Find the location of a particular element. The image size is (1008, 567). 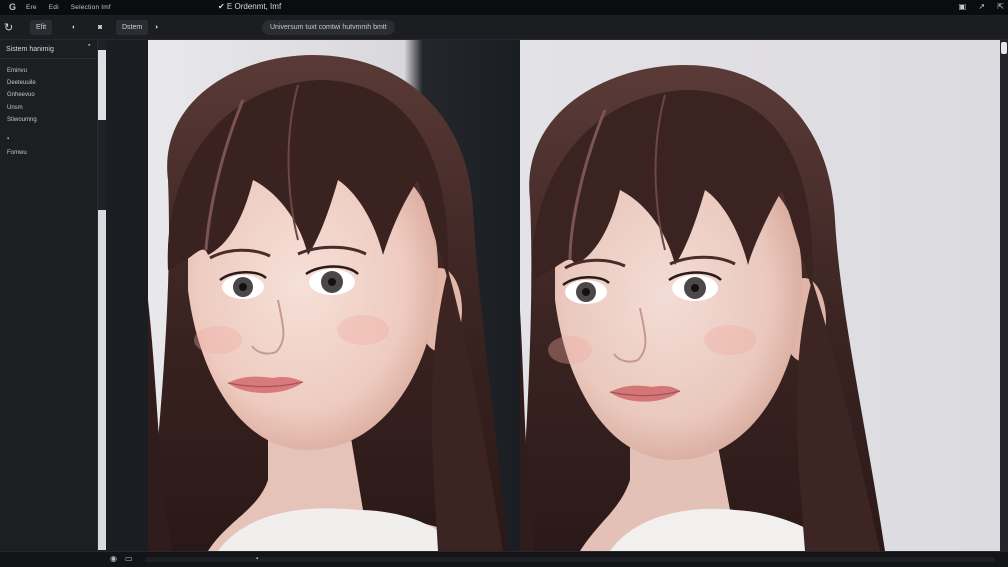

panel-scroll-thumb is located at coordinates (102, 85).